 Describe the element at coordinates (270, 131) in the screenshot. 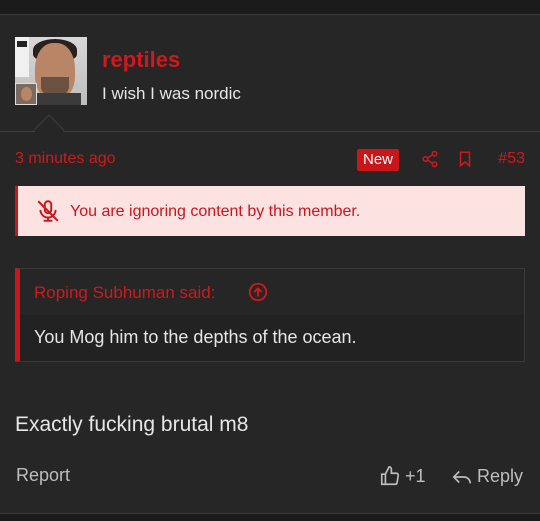

I see `divider` at that location.